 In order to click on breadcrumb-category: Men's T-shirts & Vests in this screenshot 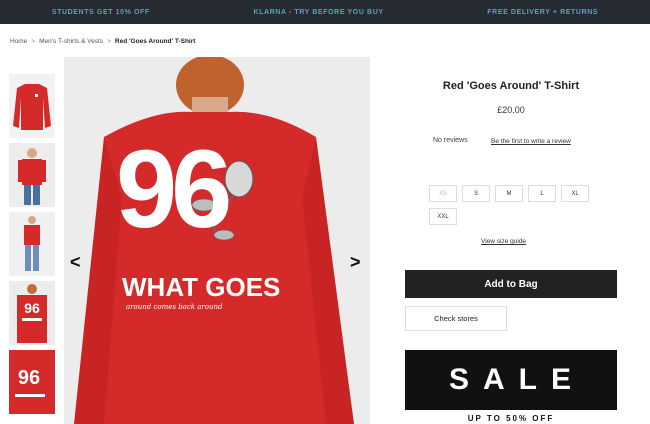, I will do `click(71, 41)`.